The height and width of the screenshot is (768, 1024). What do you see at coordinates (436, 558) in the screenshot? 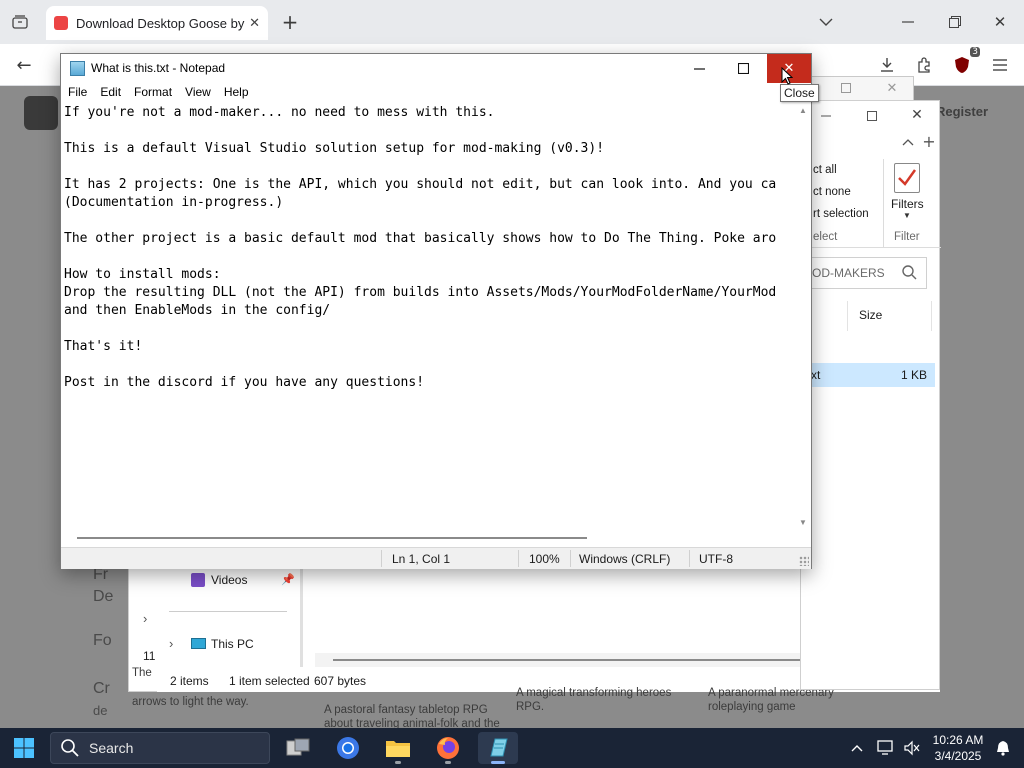
I see `notepad-status-bar: Ln 1, Col 1 100% Windows (CRLF) UTF-8` at bounding box center [436, 558].